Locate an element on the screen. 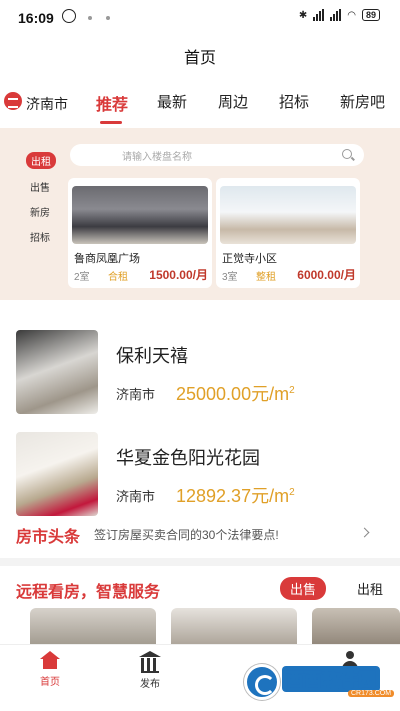 Image resolution: width=400 pixels, height=711 pixels. tab-bidding: 招标 is located at coordinates (294, 101).